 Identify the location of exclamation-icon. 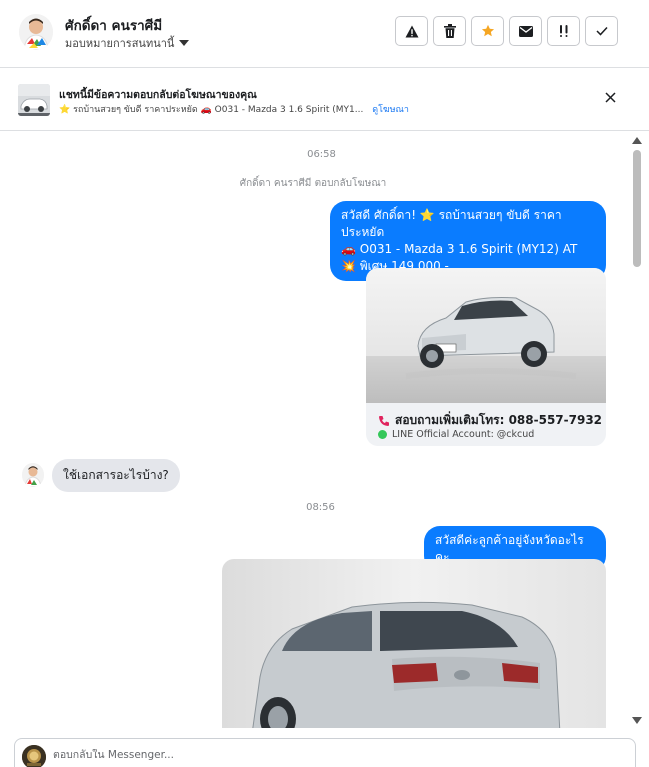
(563, 31).